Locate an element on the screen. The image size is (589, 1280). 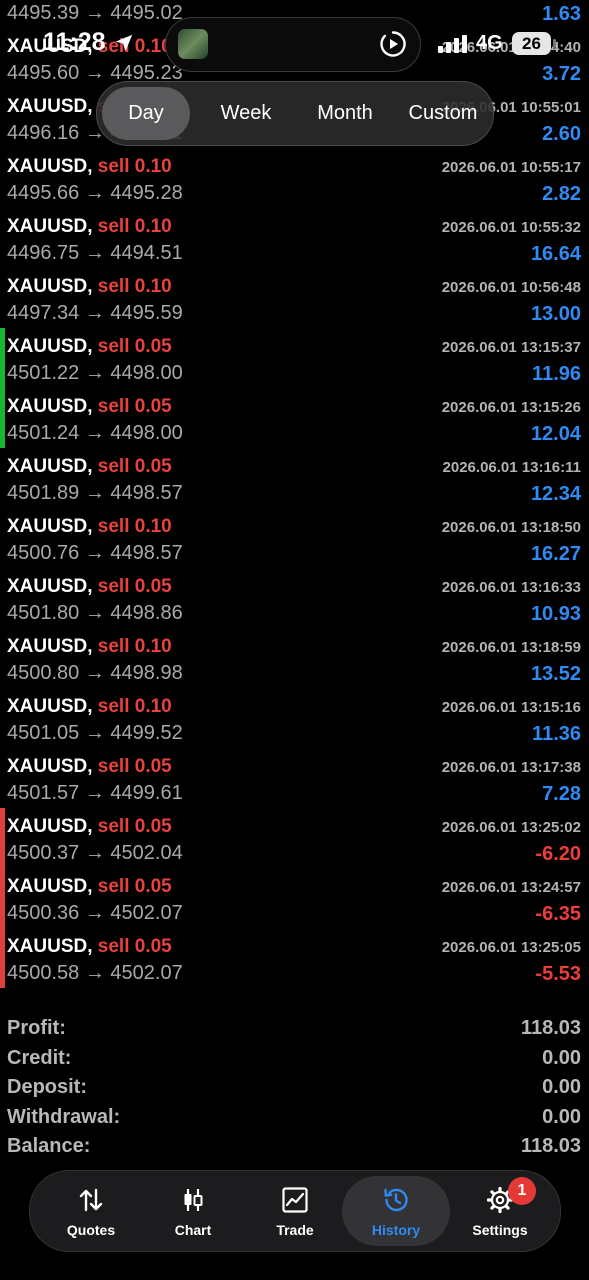
bottom-tab-bar: Quotes Chart Trade History Settings is located at coordinates (295, 1211).